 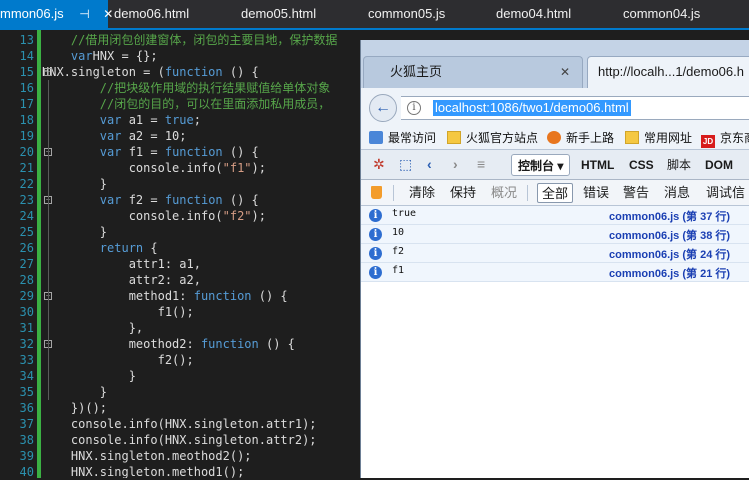 I want to click on editor-tab-demo05-html: demo05.html, so click(x=278, y=14).